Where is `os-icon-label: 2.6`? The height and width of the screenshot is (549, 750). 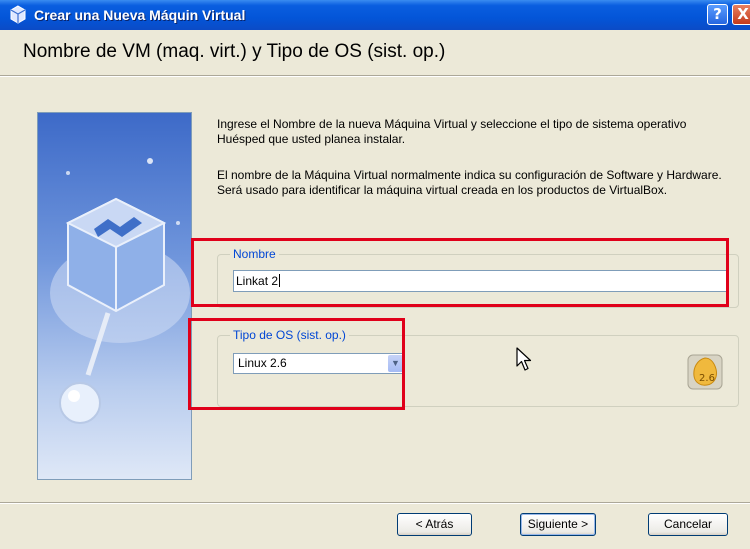
os-icon-label: 2.6 is located at coordinates (707, 378).